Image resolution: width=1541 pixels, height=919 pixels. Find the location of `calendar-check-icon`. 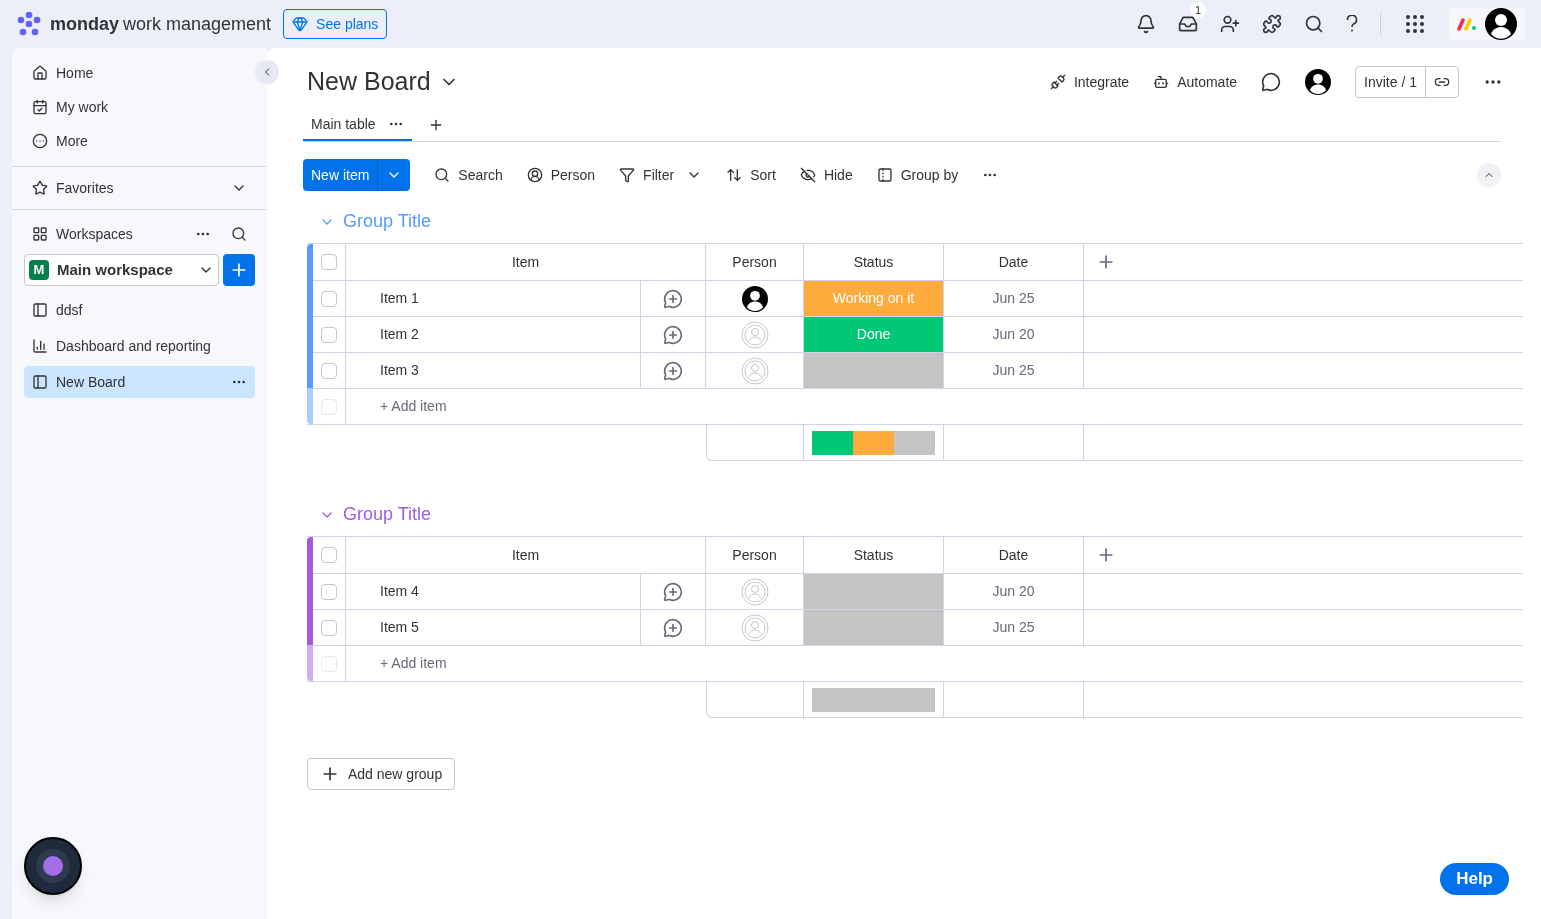

calendar-check-icon is located at coordinates (40, 107).